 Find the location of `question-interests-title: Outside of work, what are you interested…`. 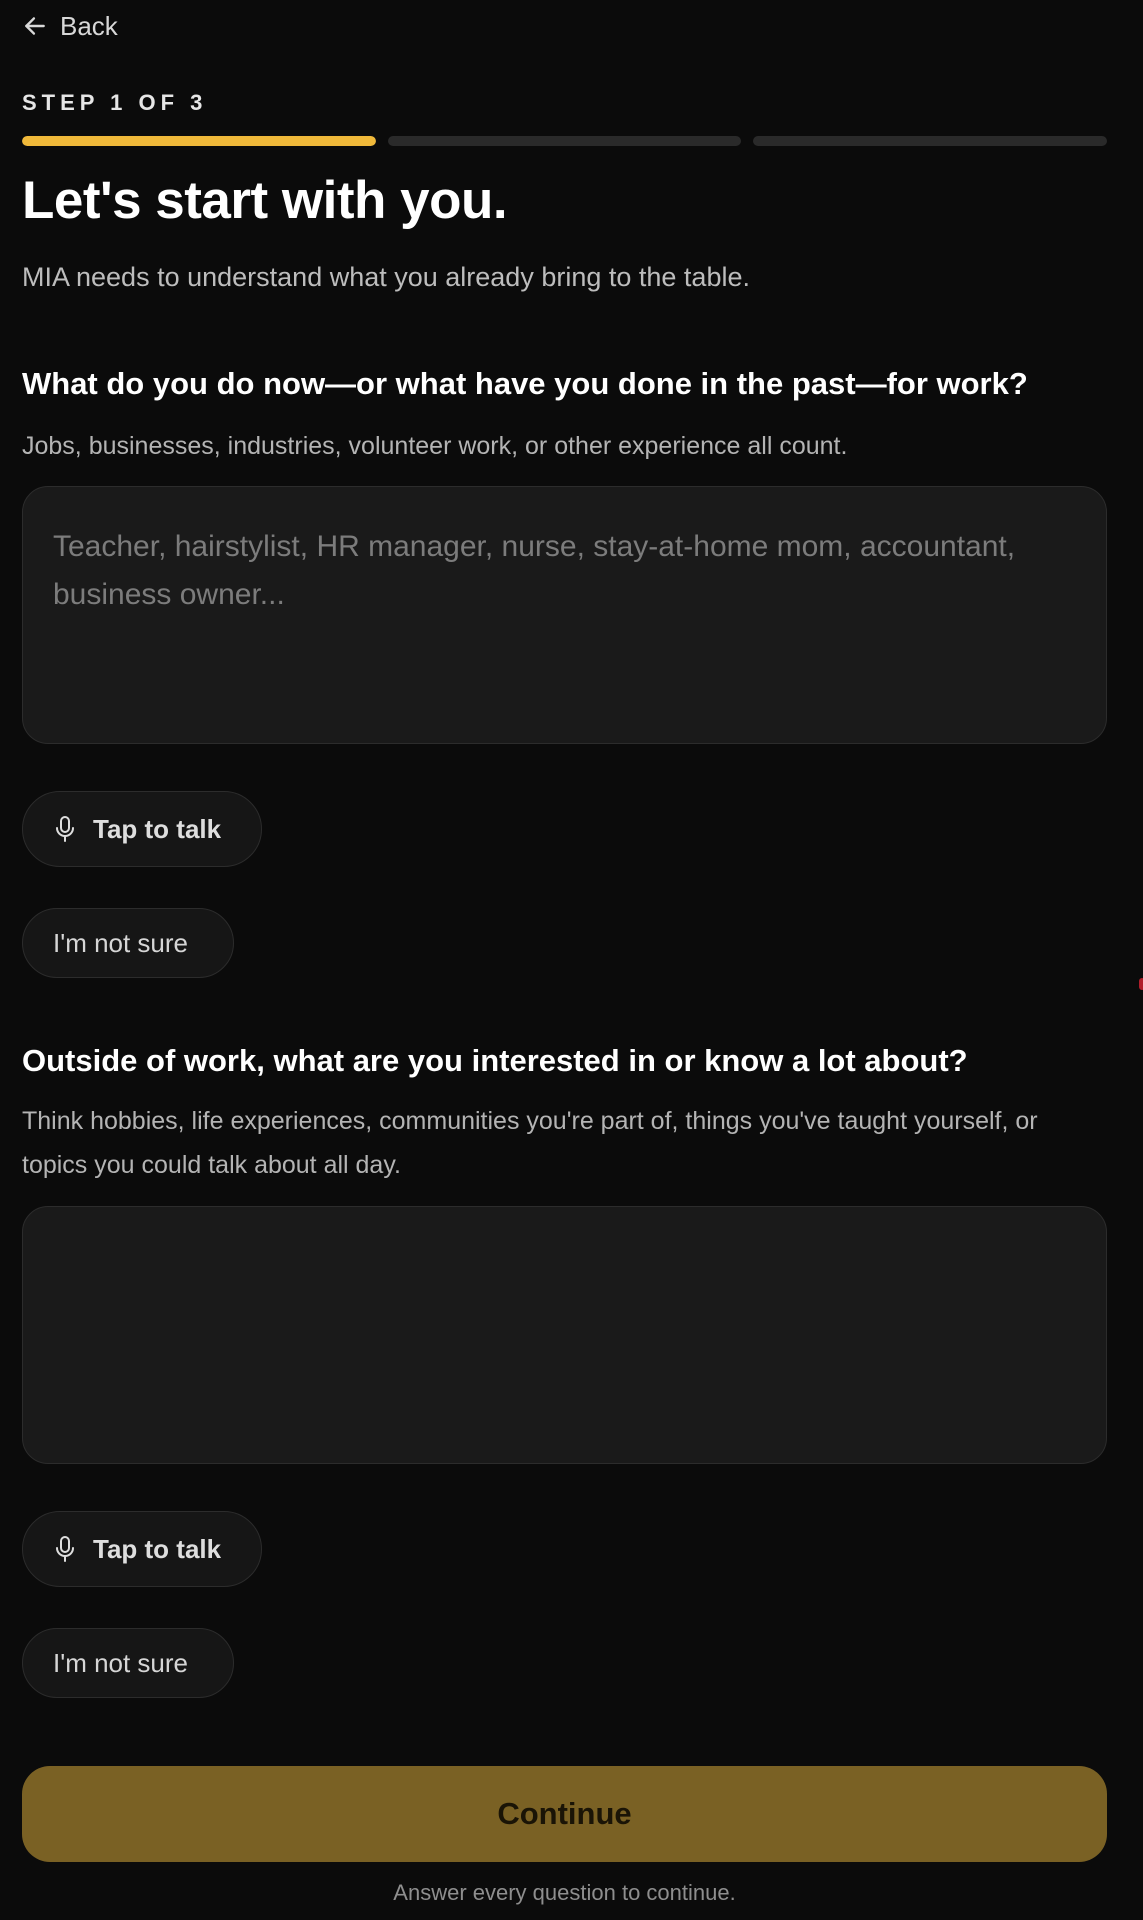

question-interests-title: Outside of work, what are you interested… is located at coordinates (495, 1060).